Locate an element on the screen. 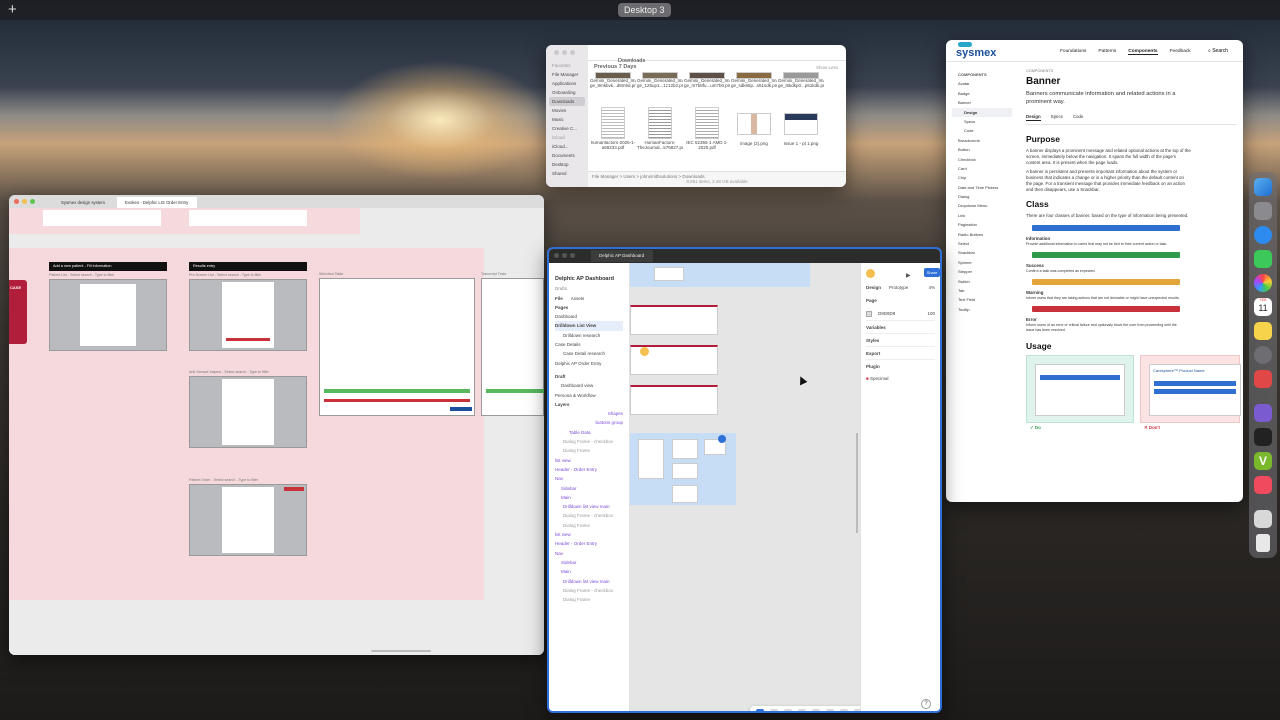  sysmex-logo: sysmex is located at coordinates (976, 53).